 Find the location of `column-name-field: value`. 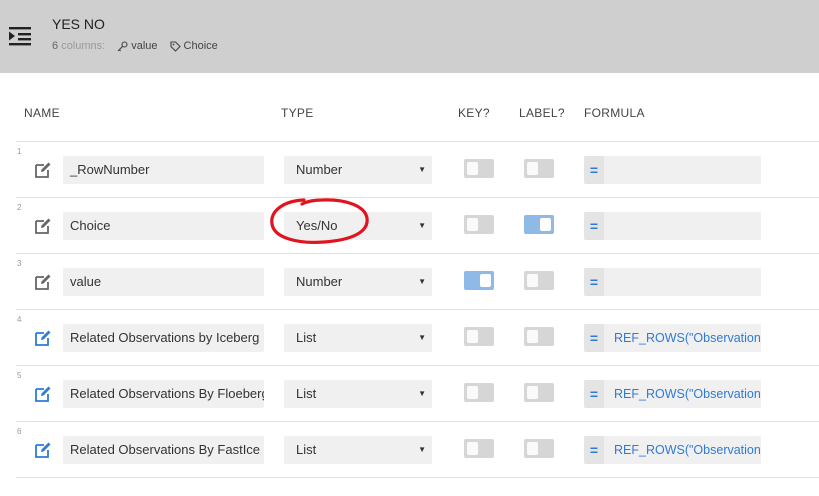

column-name-field: value is located at coordinates (163, 282).